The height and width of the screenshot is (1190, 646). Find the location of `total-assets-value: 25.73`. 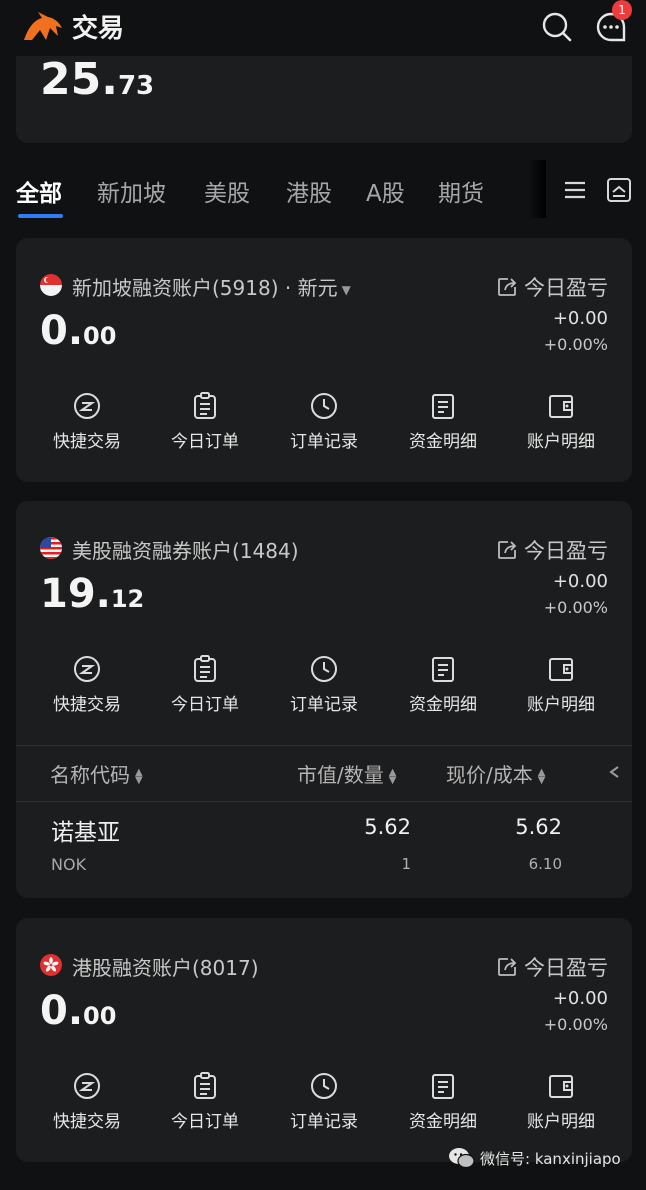

total-assets-value: 25.73 is located at coordinates (97, 79).